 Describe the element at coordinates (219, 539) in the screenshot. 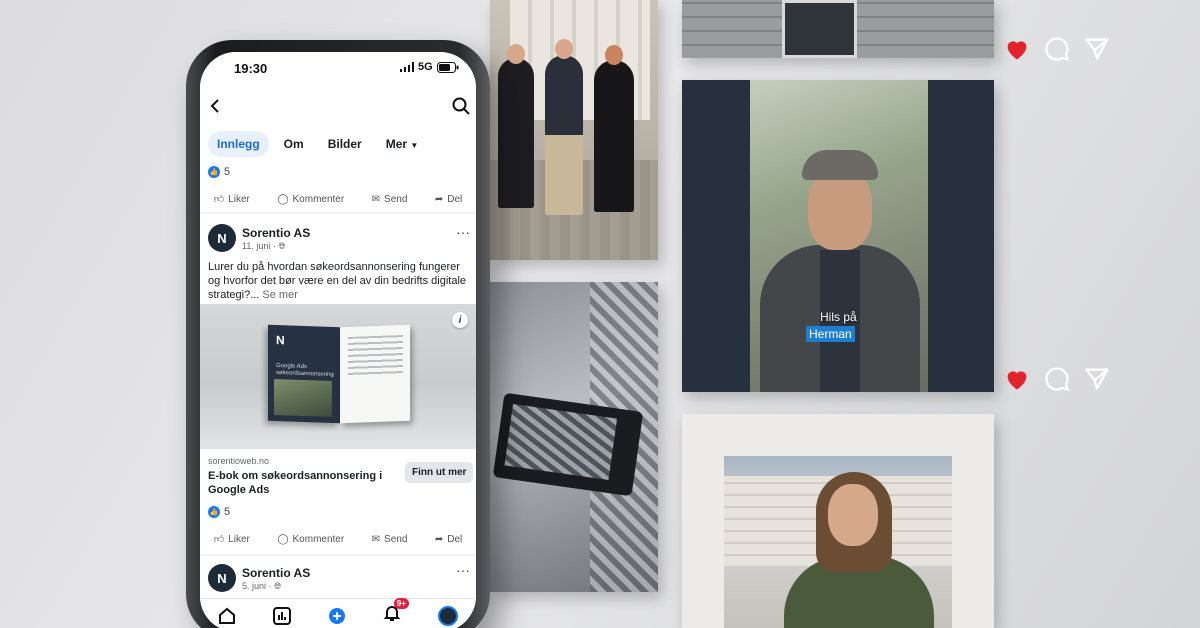

I see `thumbs-up-icon: 👍︎` at that location.